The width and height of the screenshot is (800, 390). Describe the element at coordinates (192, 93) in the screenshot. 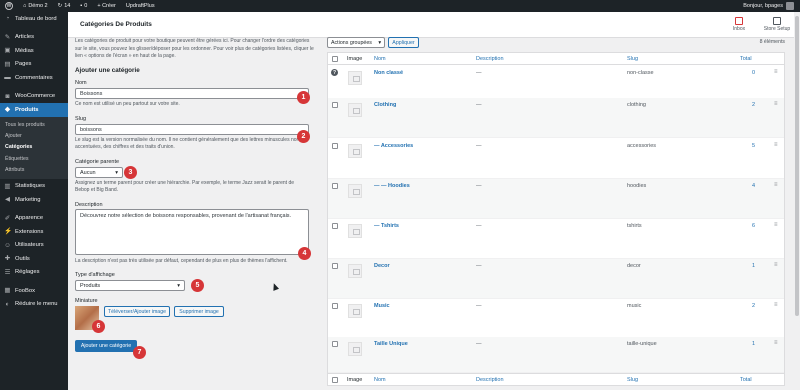

I see `name-input: Boissons` at that location.